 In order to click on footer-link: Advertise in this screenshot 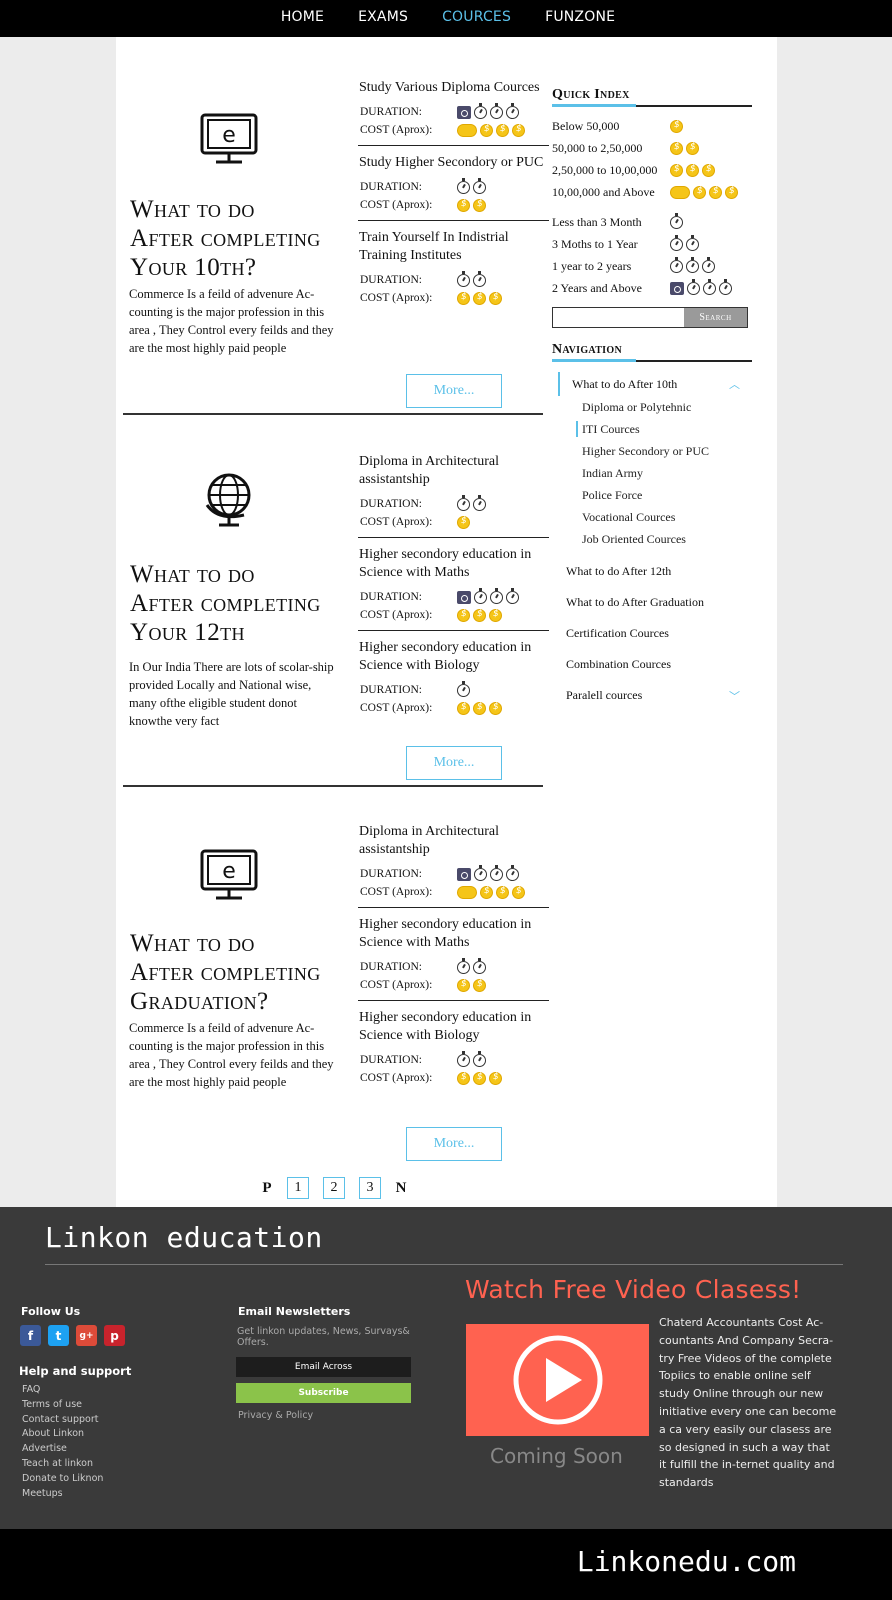, I will do `click(62, 1449)`.